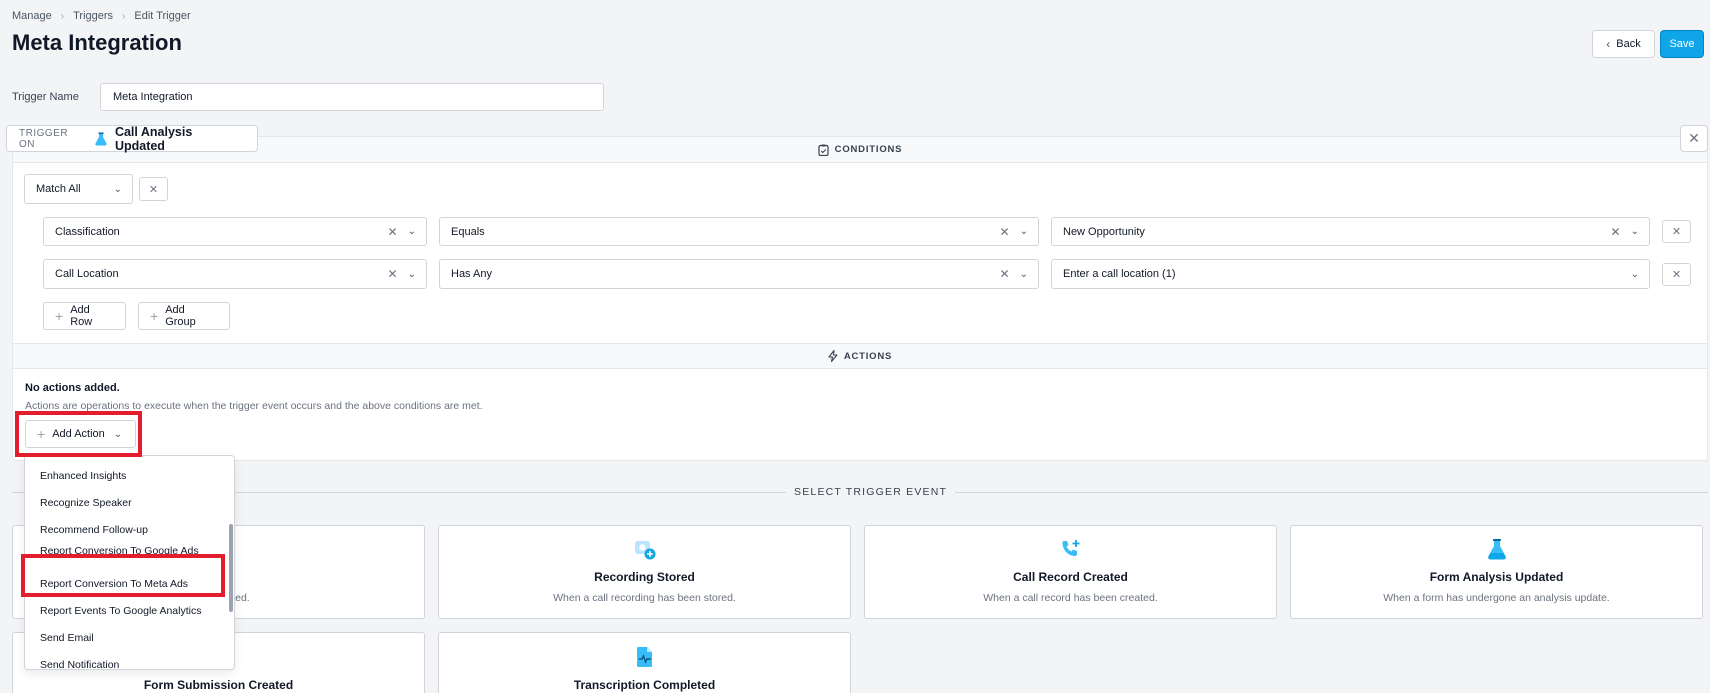 The width and height of the screenshot is (1710, 693). I want to click on add-group-button: + Add Group, so click(184, 316).